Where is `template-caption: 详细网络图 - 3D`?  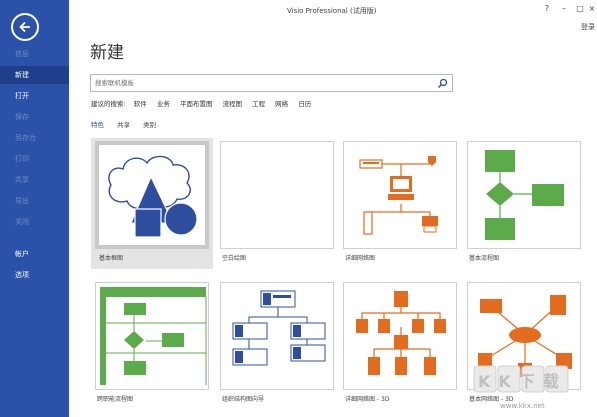
template-caption: 详细网络图 - 3D is located at coordinates (367, 399).